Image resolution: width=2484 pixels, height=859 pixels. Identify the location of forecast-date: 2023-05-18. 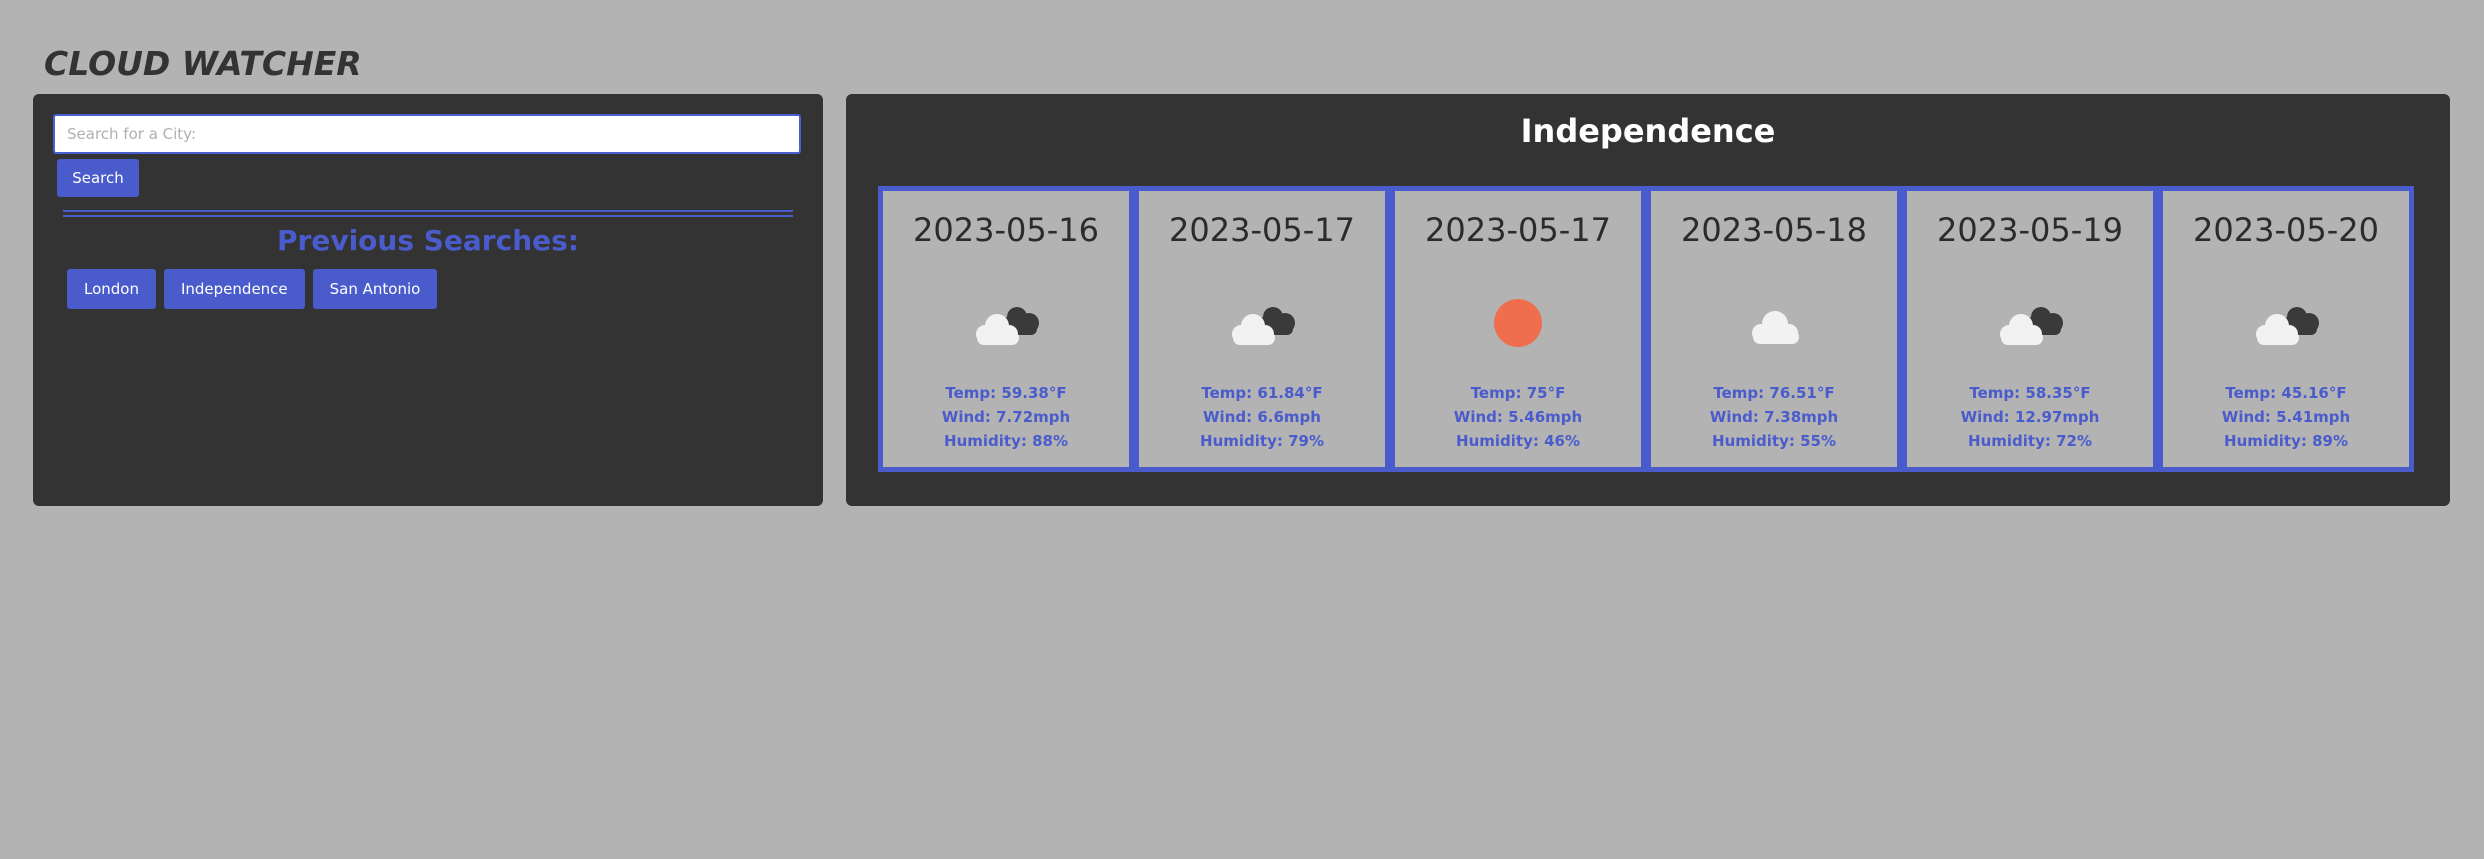
(1774, 230).